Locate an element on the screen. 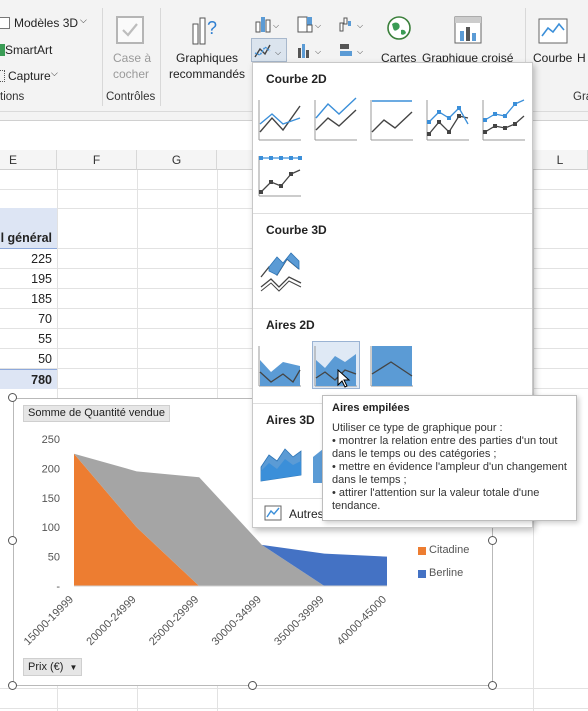 This screenshot has width=588, height=711. sparkline-column-button: H is located at coordinates (581, 58).